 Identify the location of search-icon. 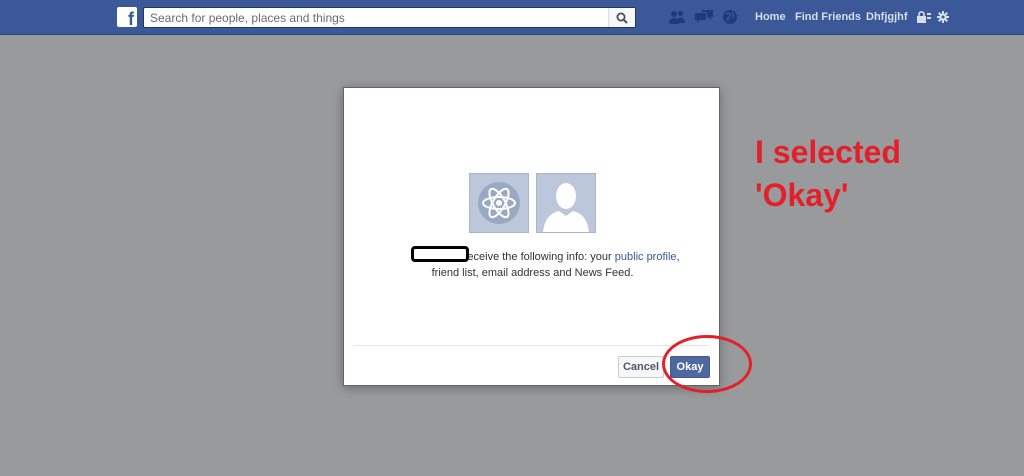
(622, 18).